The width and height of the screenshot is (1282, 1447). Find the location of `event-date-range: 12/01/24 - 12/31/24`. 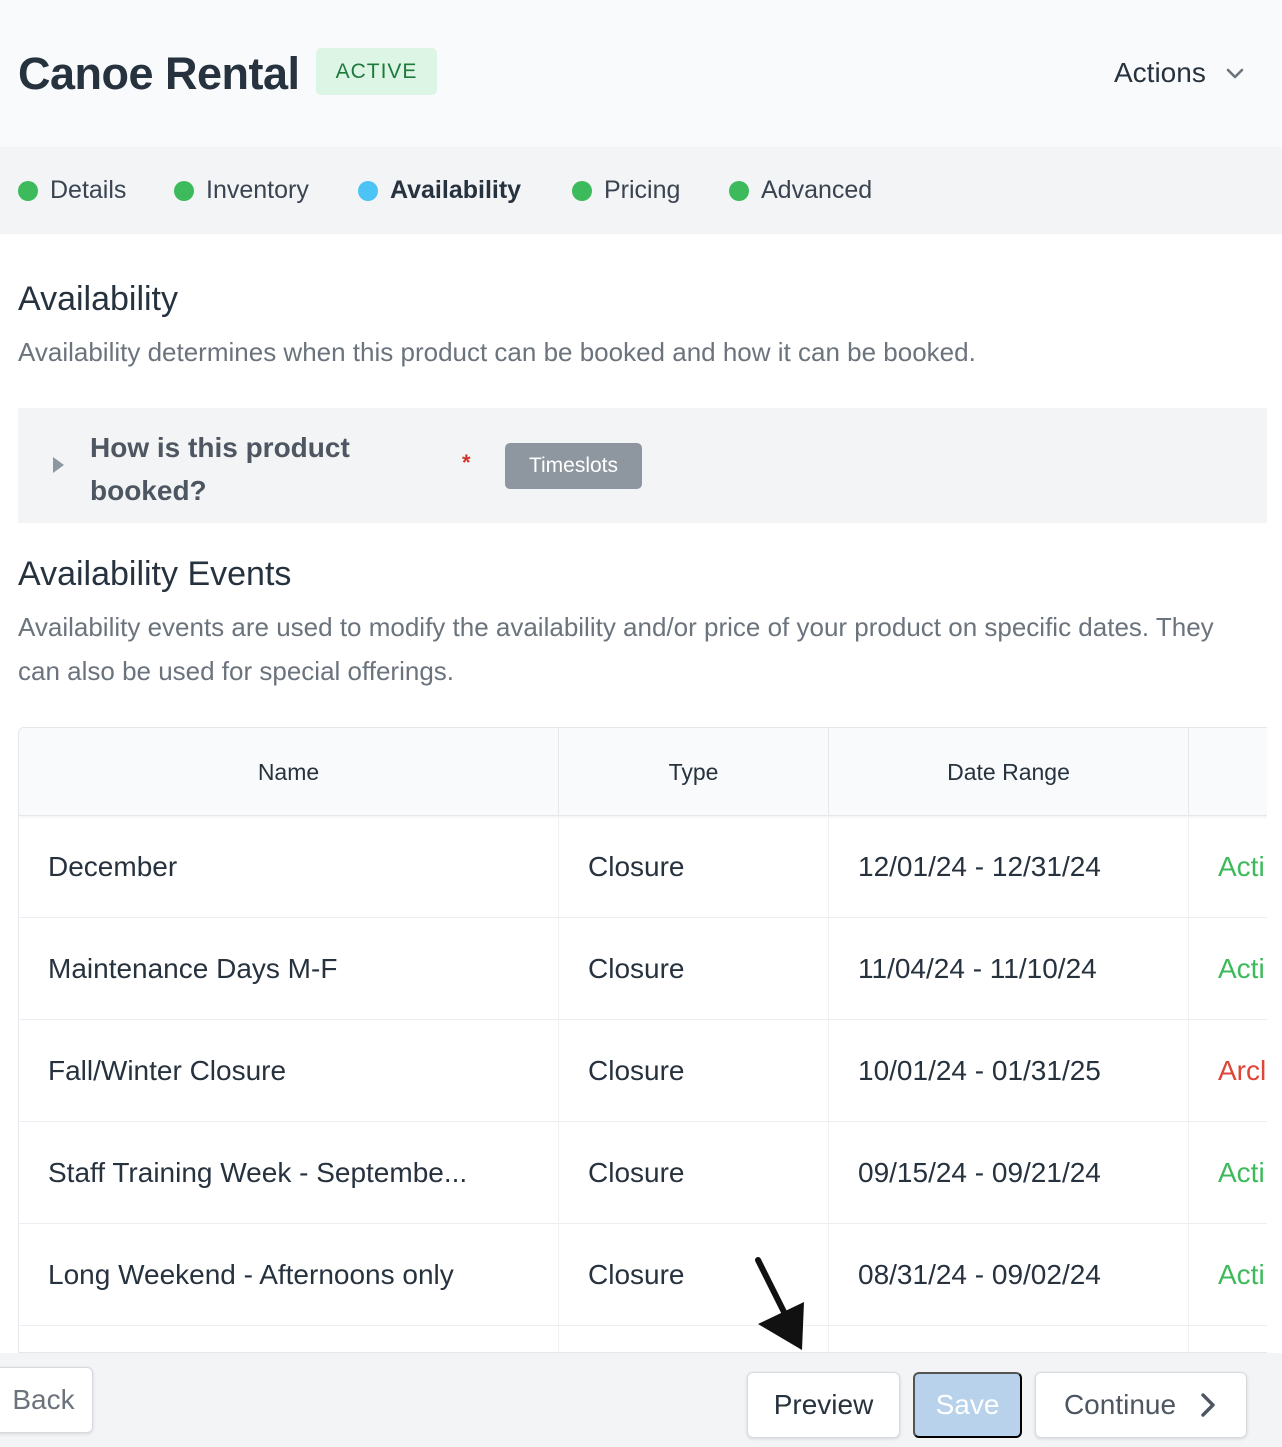

event-date-range: 12/01/24 - 12/31/24 is located at coordinates (1009, 867).